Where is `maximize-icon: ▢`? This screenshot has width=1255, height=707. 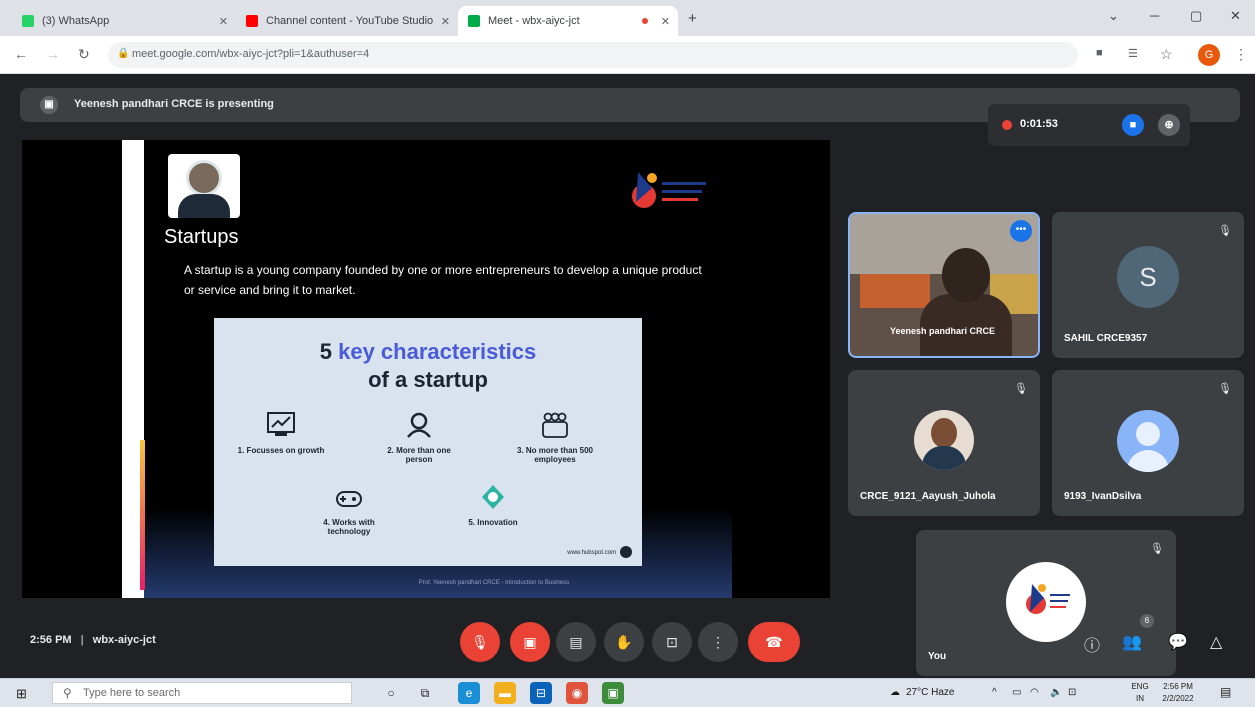 maximize-icon: ▢ is located at coordinates (1196, 16).